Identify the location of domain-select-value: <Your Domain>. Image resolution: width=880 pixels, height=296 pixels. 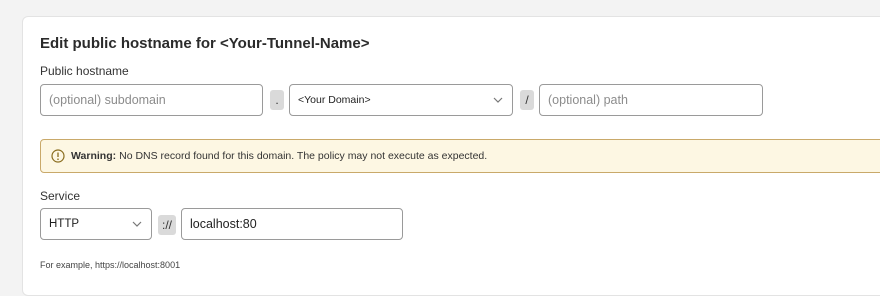
(334, 100).